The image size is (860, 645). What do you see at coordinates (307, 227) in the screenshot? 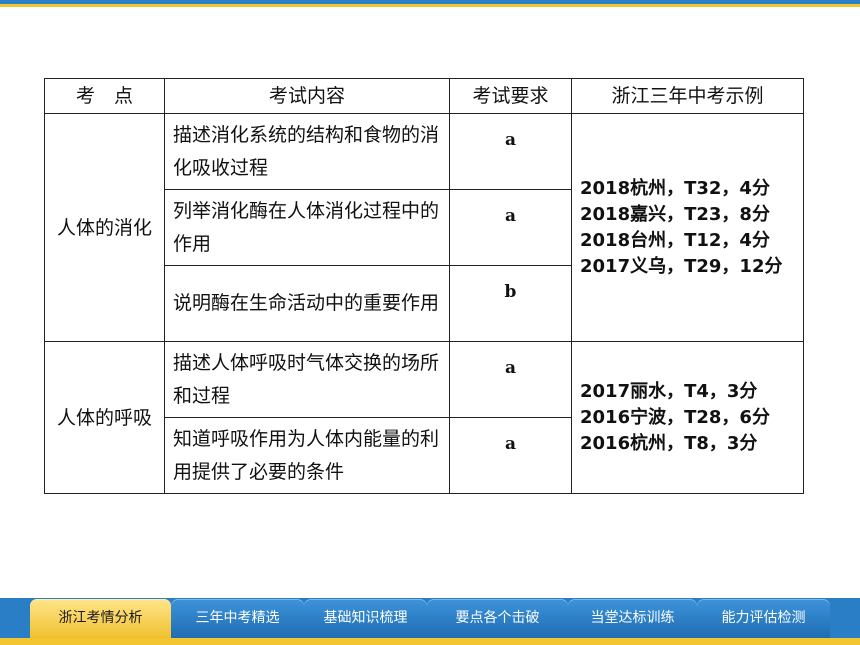
I see `content-cell: 列举消化酶在人体消化过程中的作用` at bounding box center [307, 227].